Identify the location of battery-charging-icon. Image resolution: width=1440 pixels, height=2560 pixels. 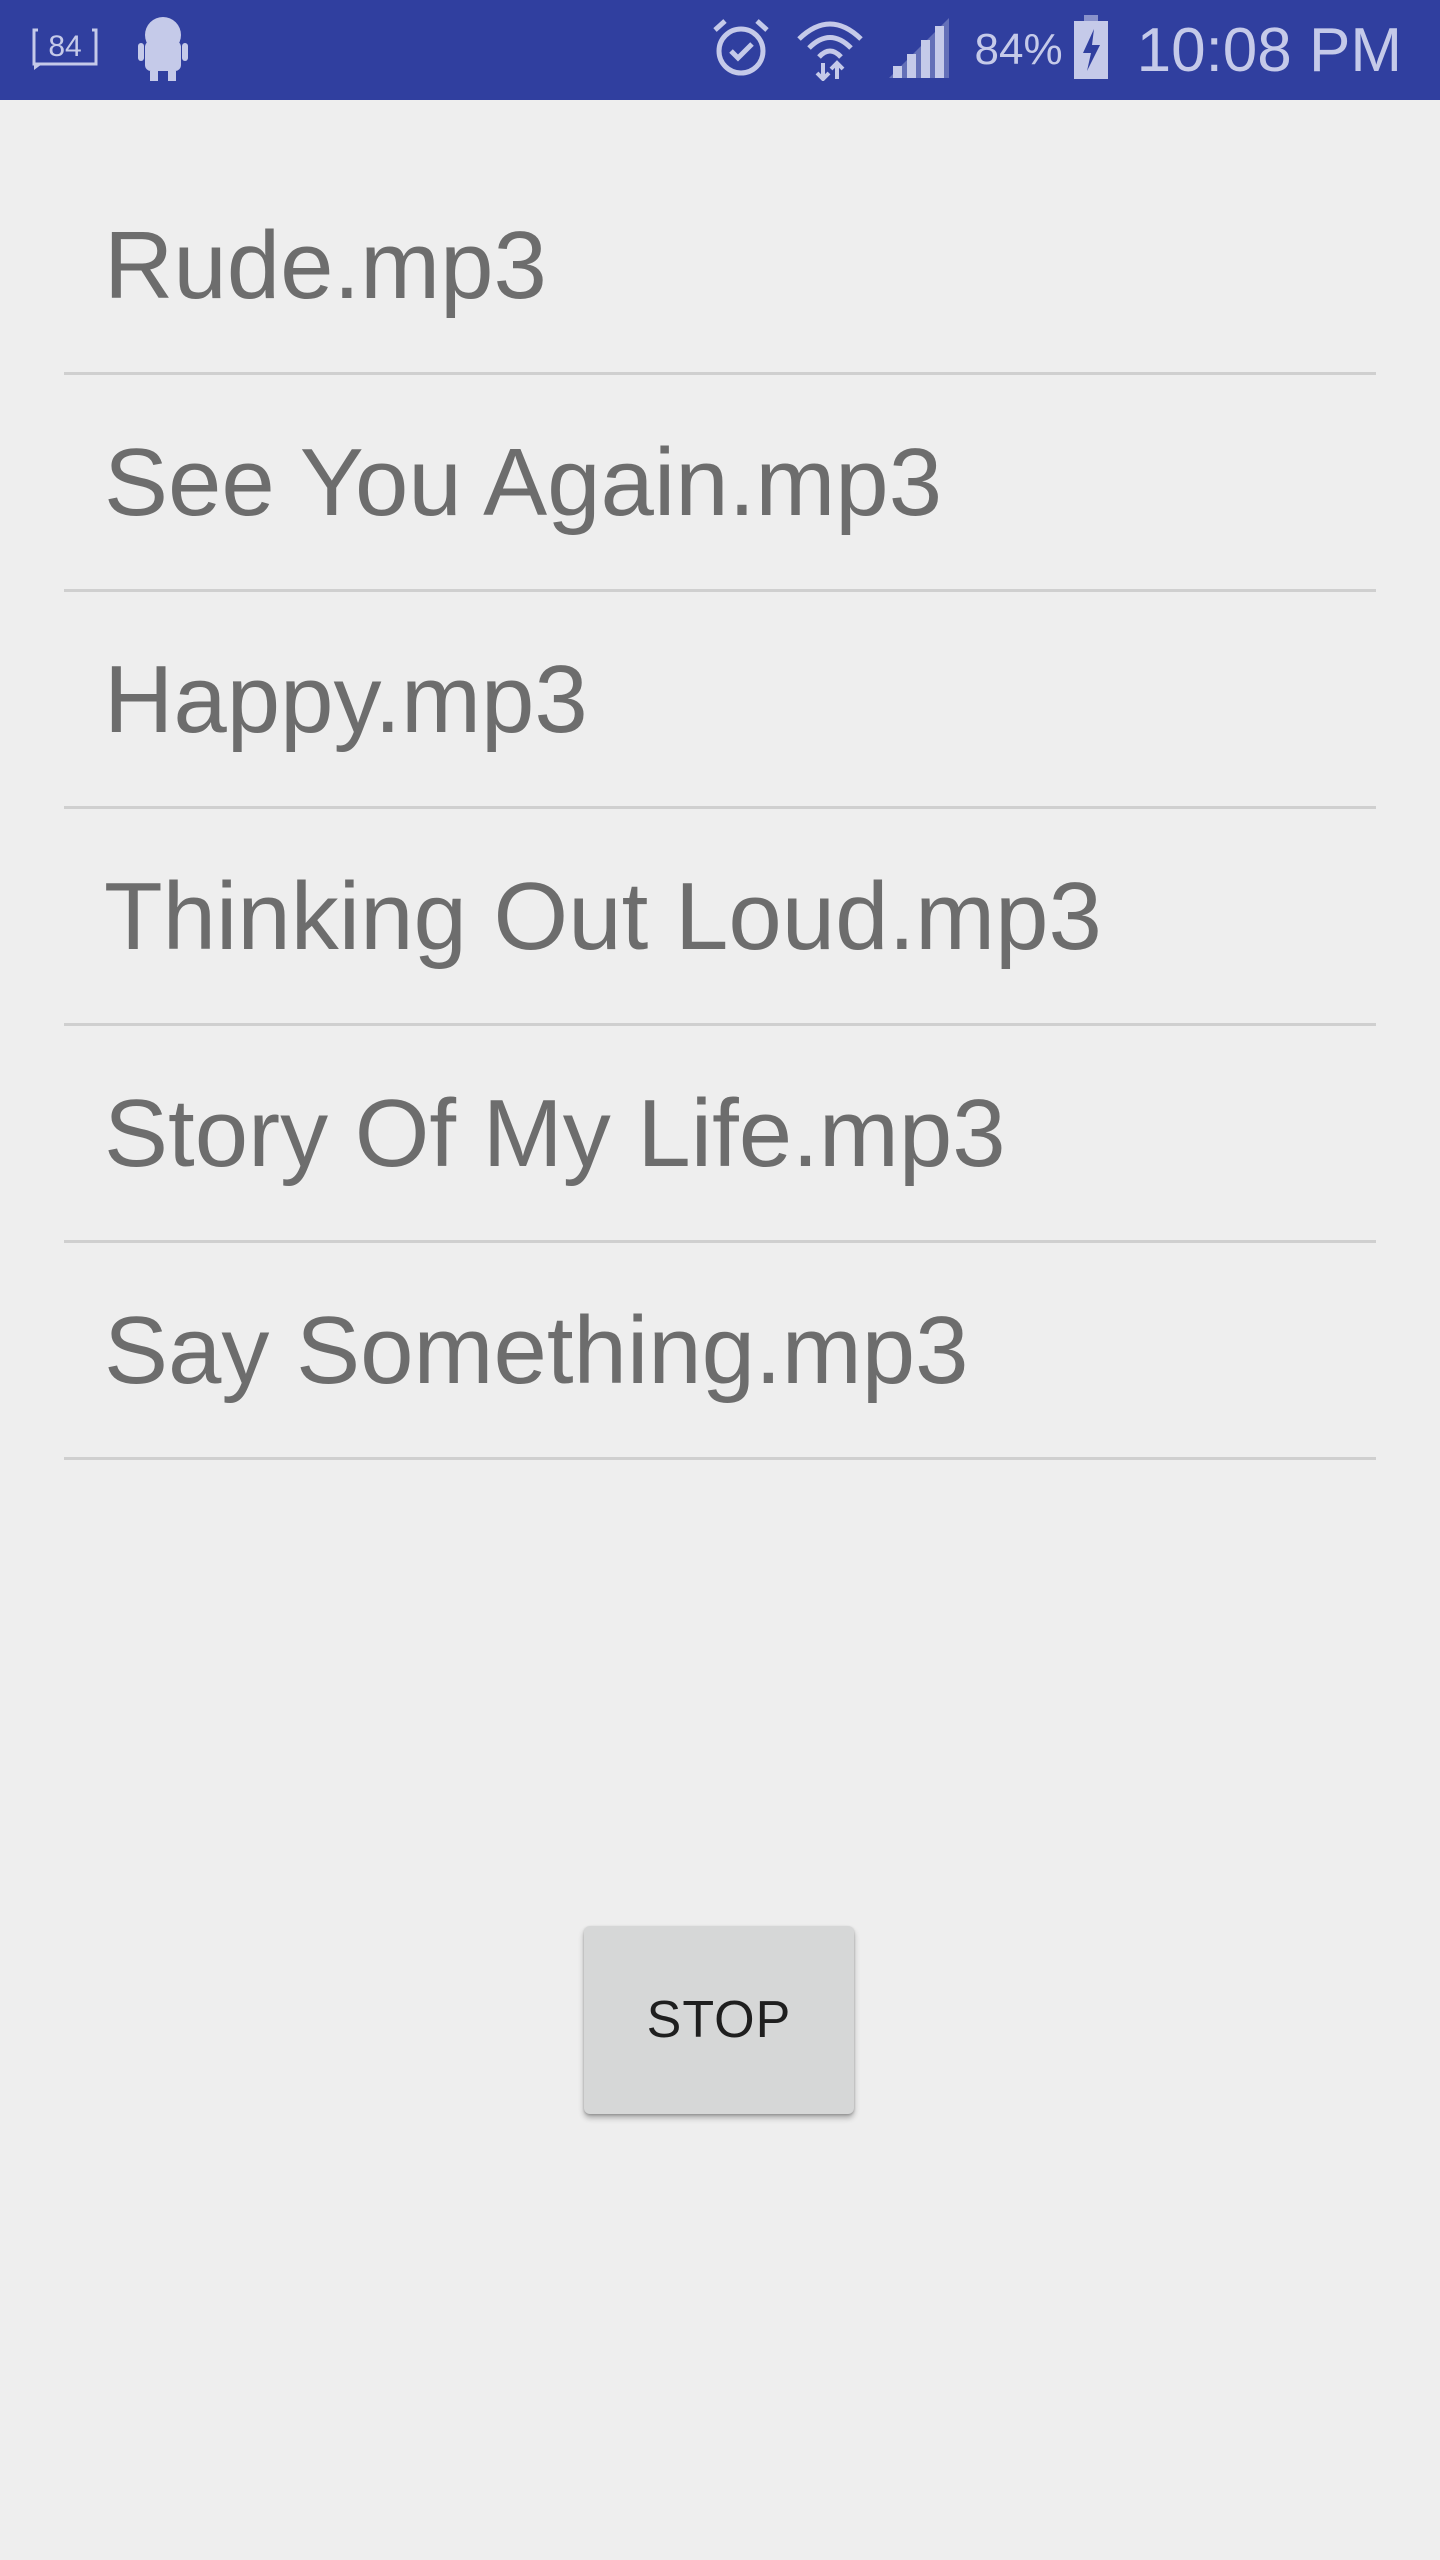
(1091, 50).